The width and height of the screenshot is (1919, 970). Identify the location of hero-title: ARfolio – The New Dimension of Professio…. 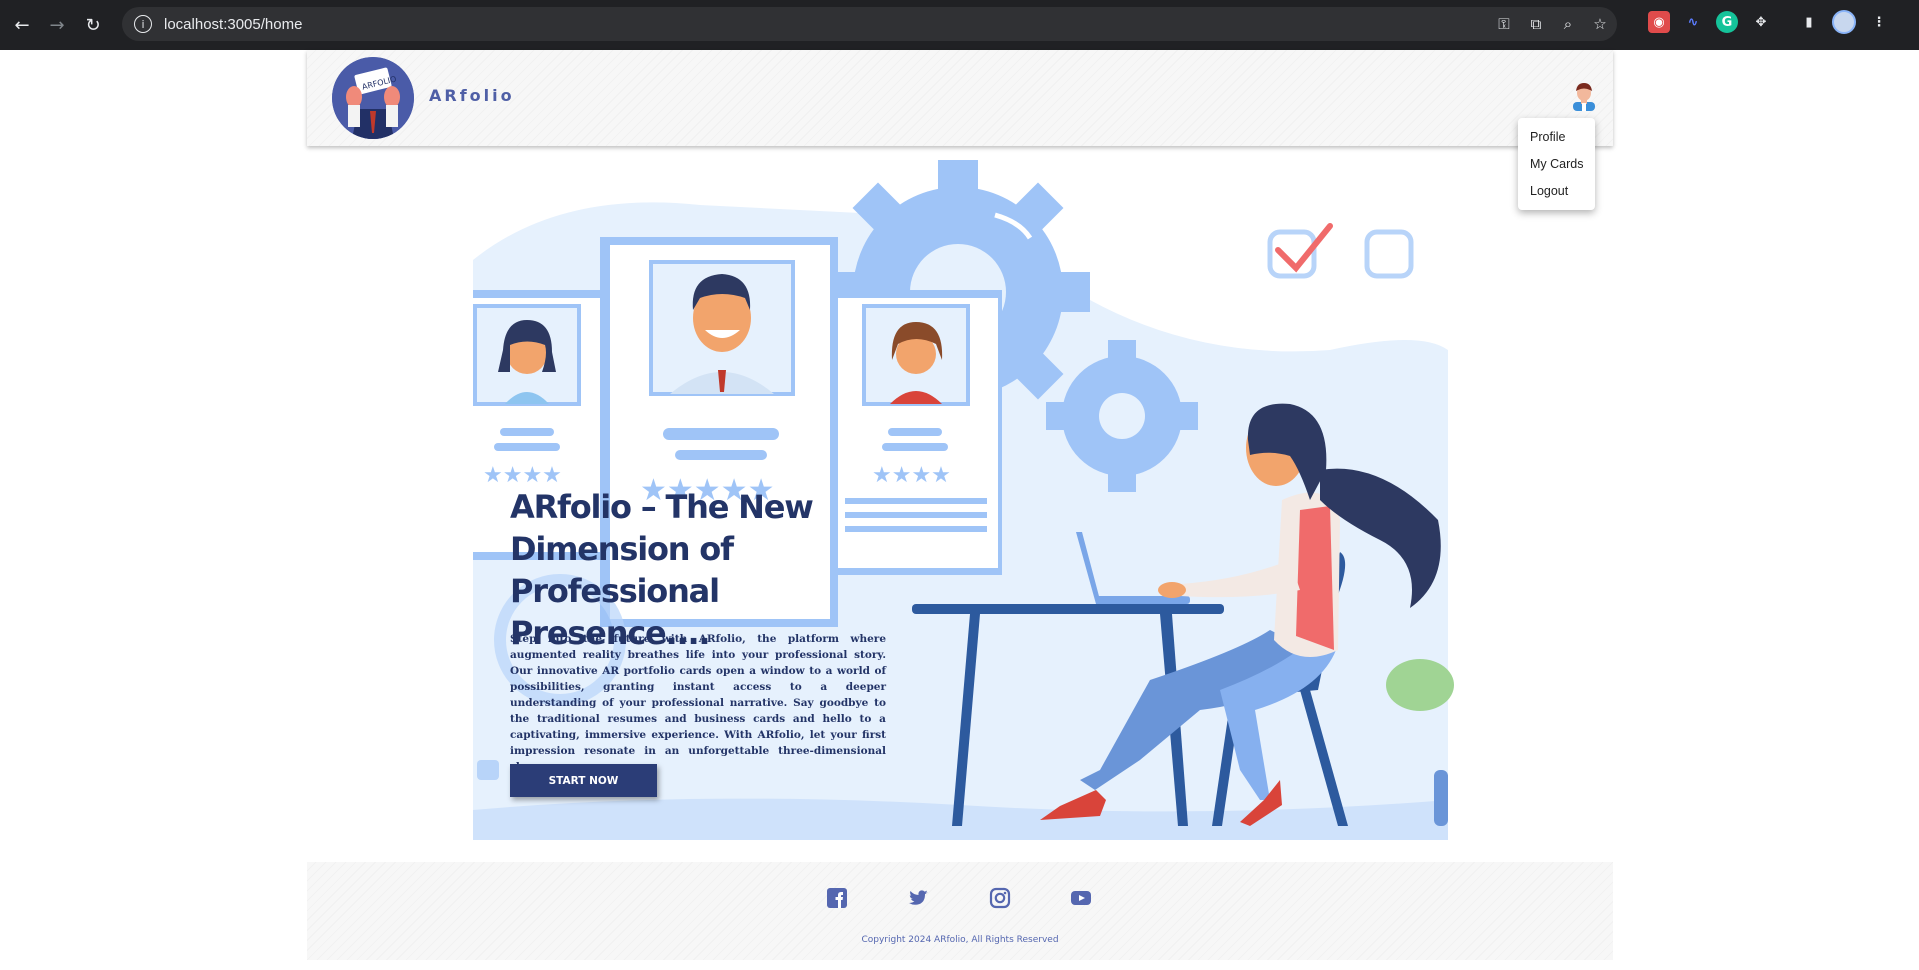
(662, 570).